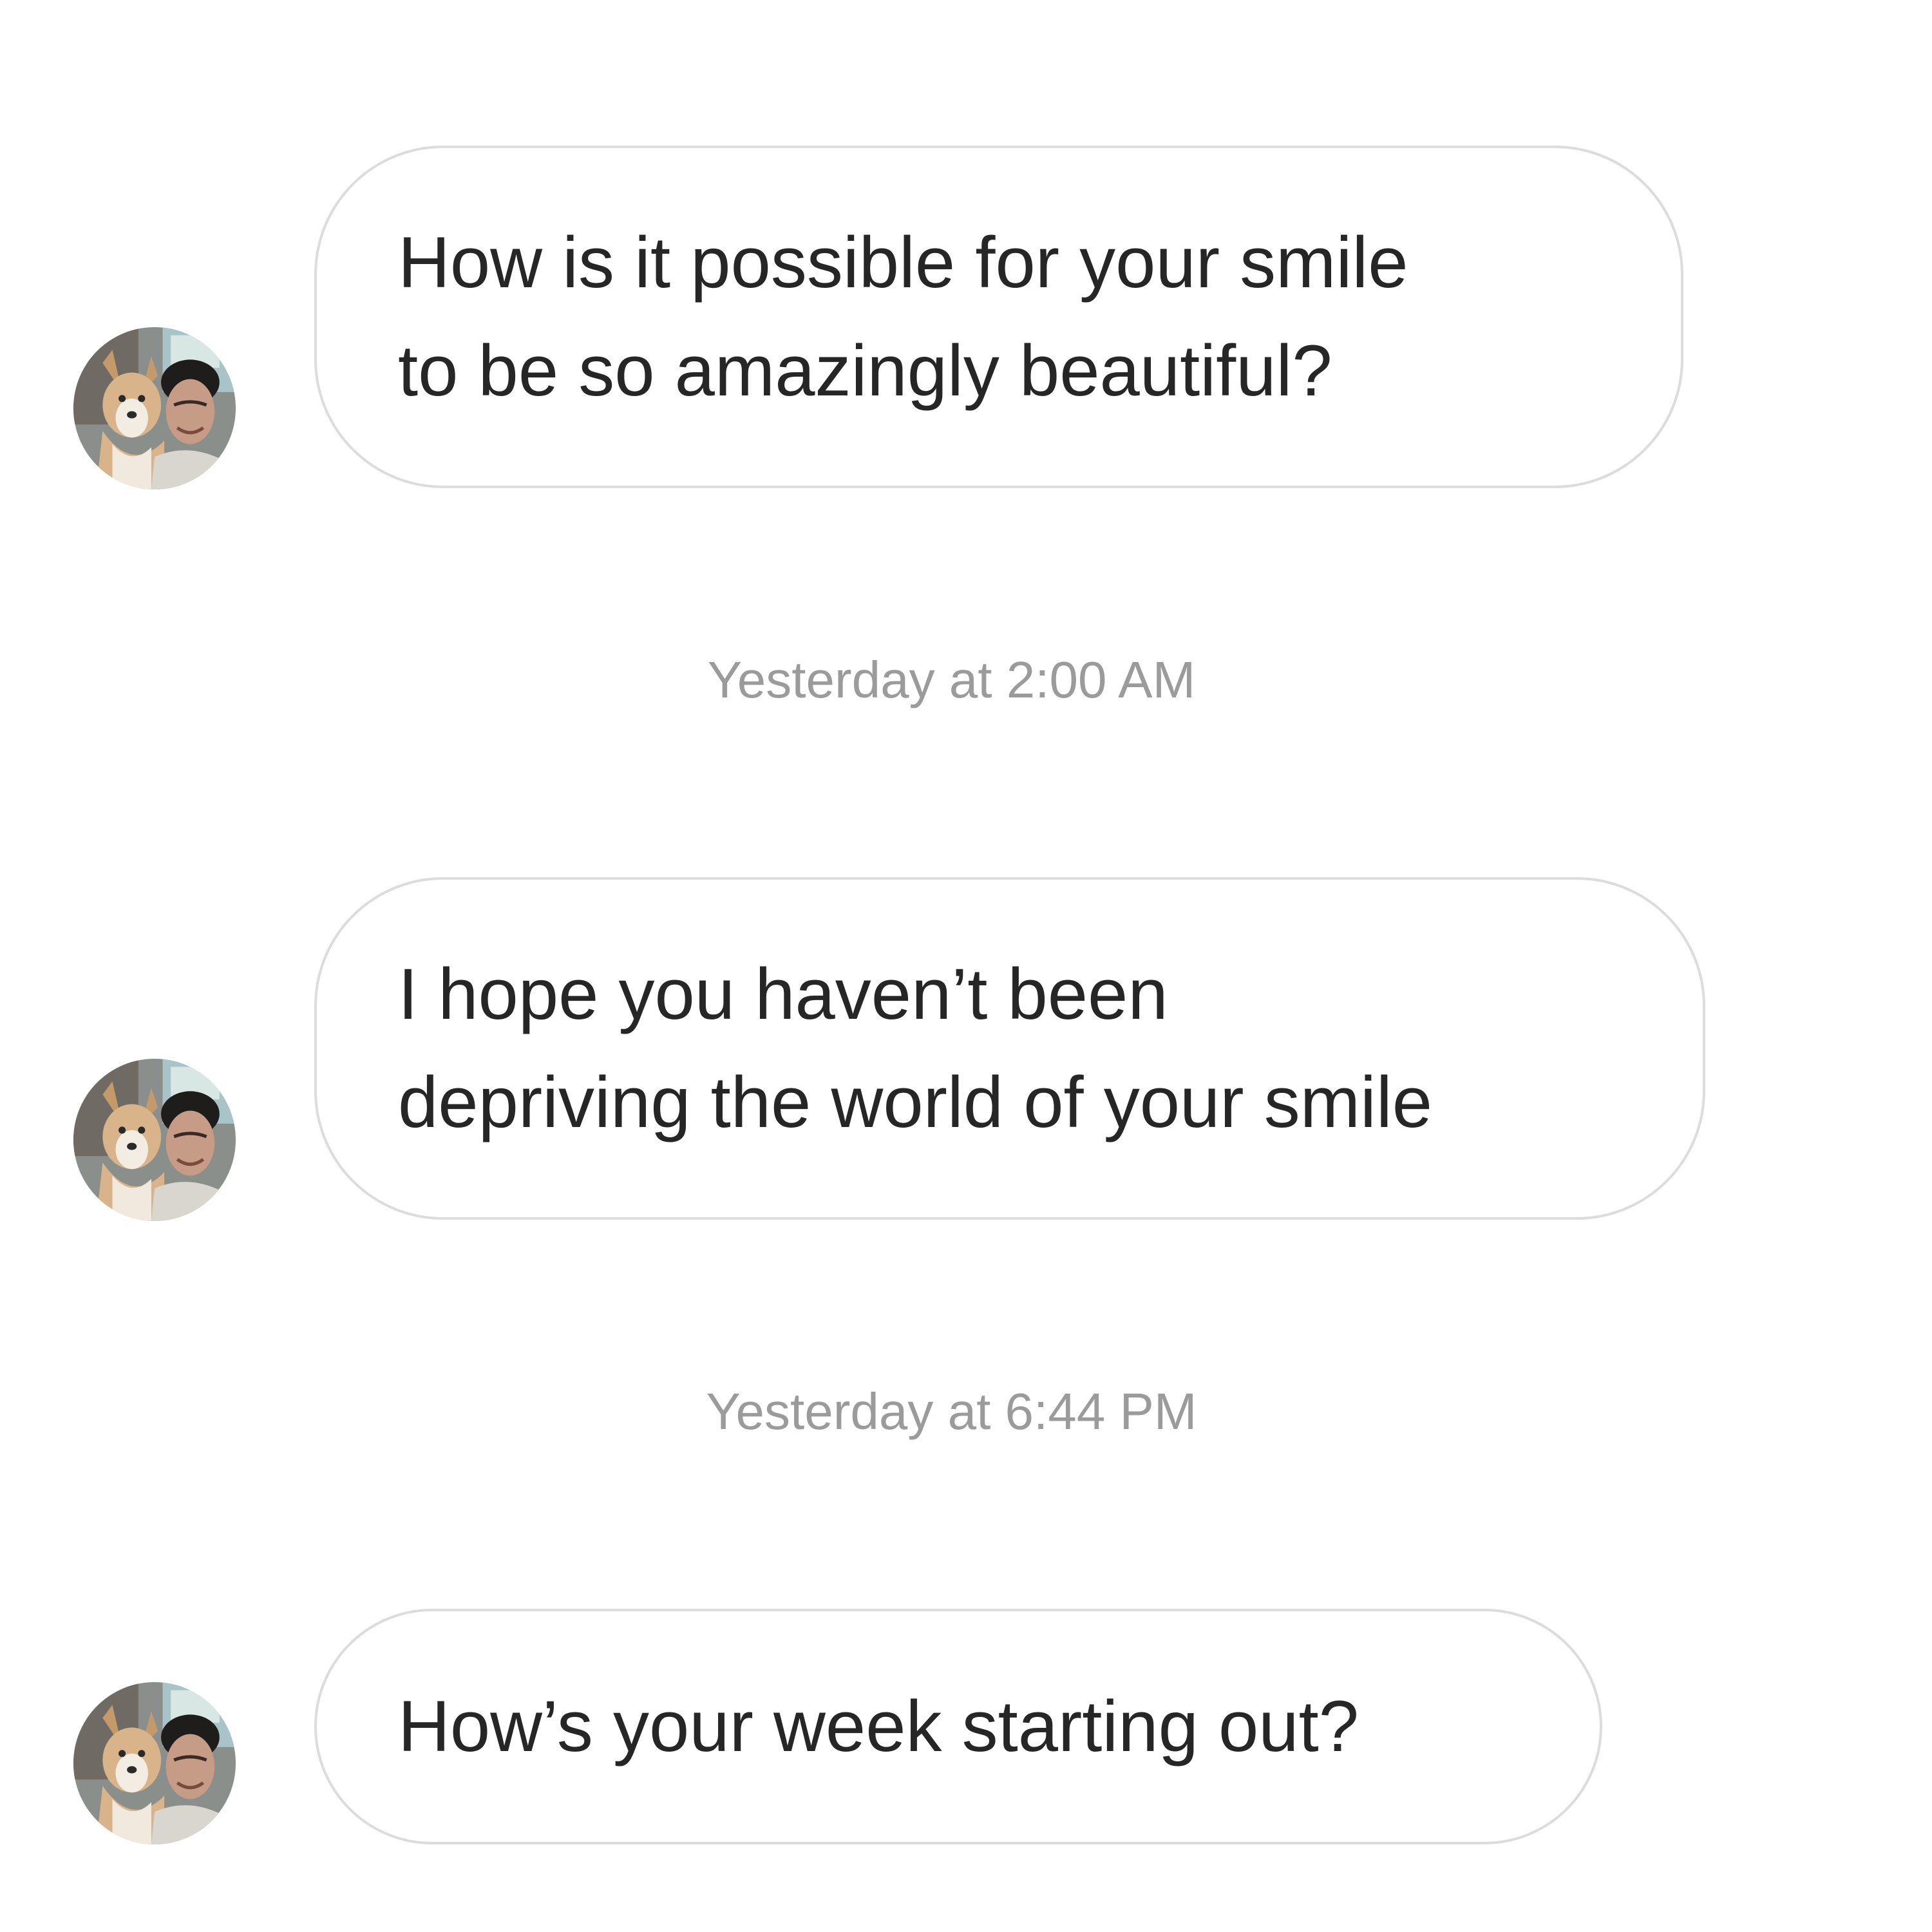 The height and width of the screenshot is (1932, 1932). What do you see at coordinates (915, 1102) in the screenshot?
I see `message-text-line: depriving the world of your smile` at bounding box center [915, 1102].